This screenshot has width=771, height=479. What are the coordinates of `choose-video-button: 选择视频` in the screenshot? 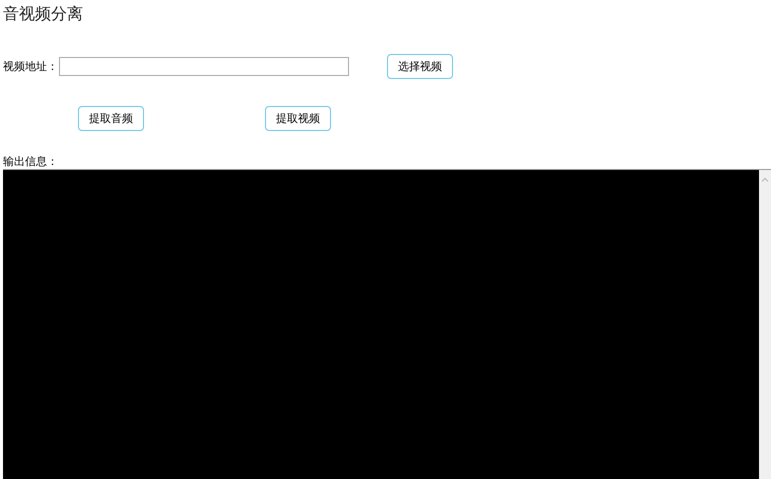 It's located at (420, 66).